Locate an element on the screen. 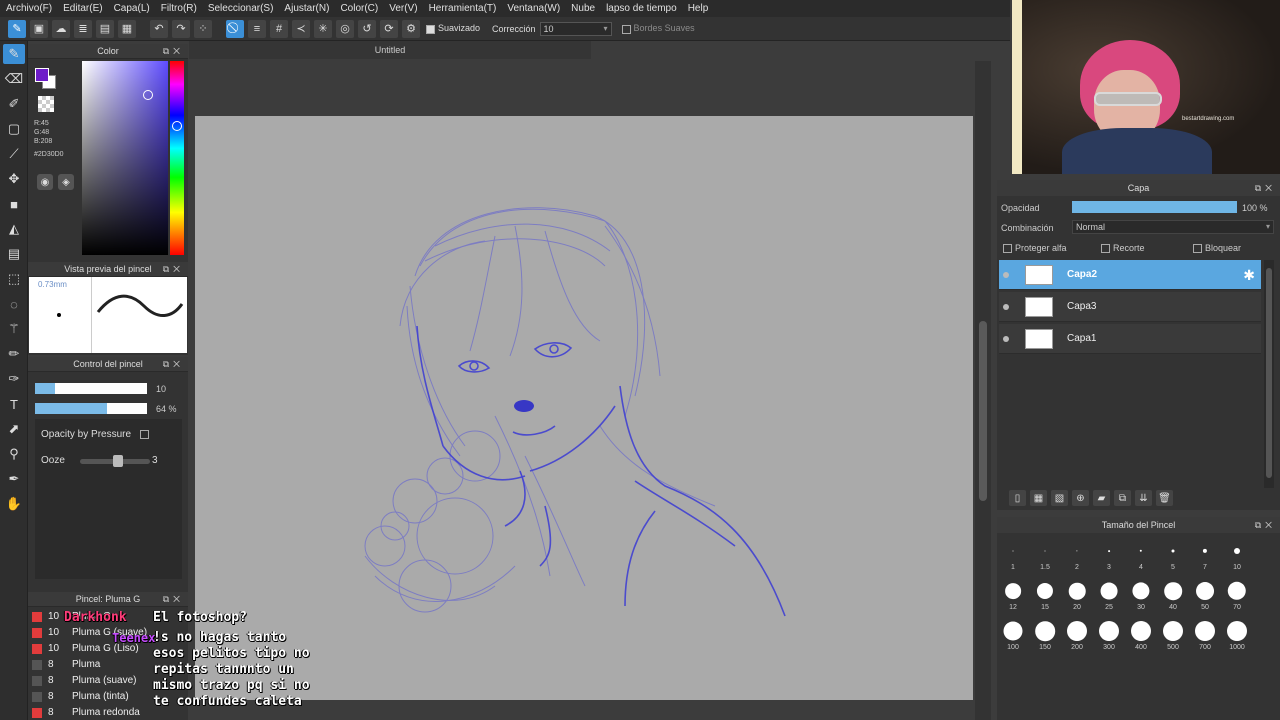  lock-option: Bloquear is located at coordinates (1217, 248).